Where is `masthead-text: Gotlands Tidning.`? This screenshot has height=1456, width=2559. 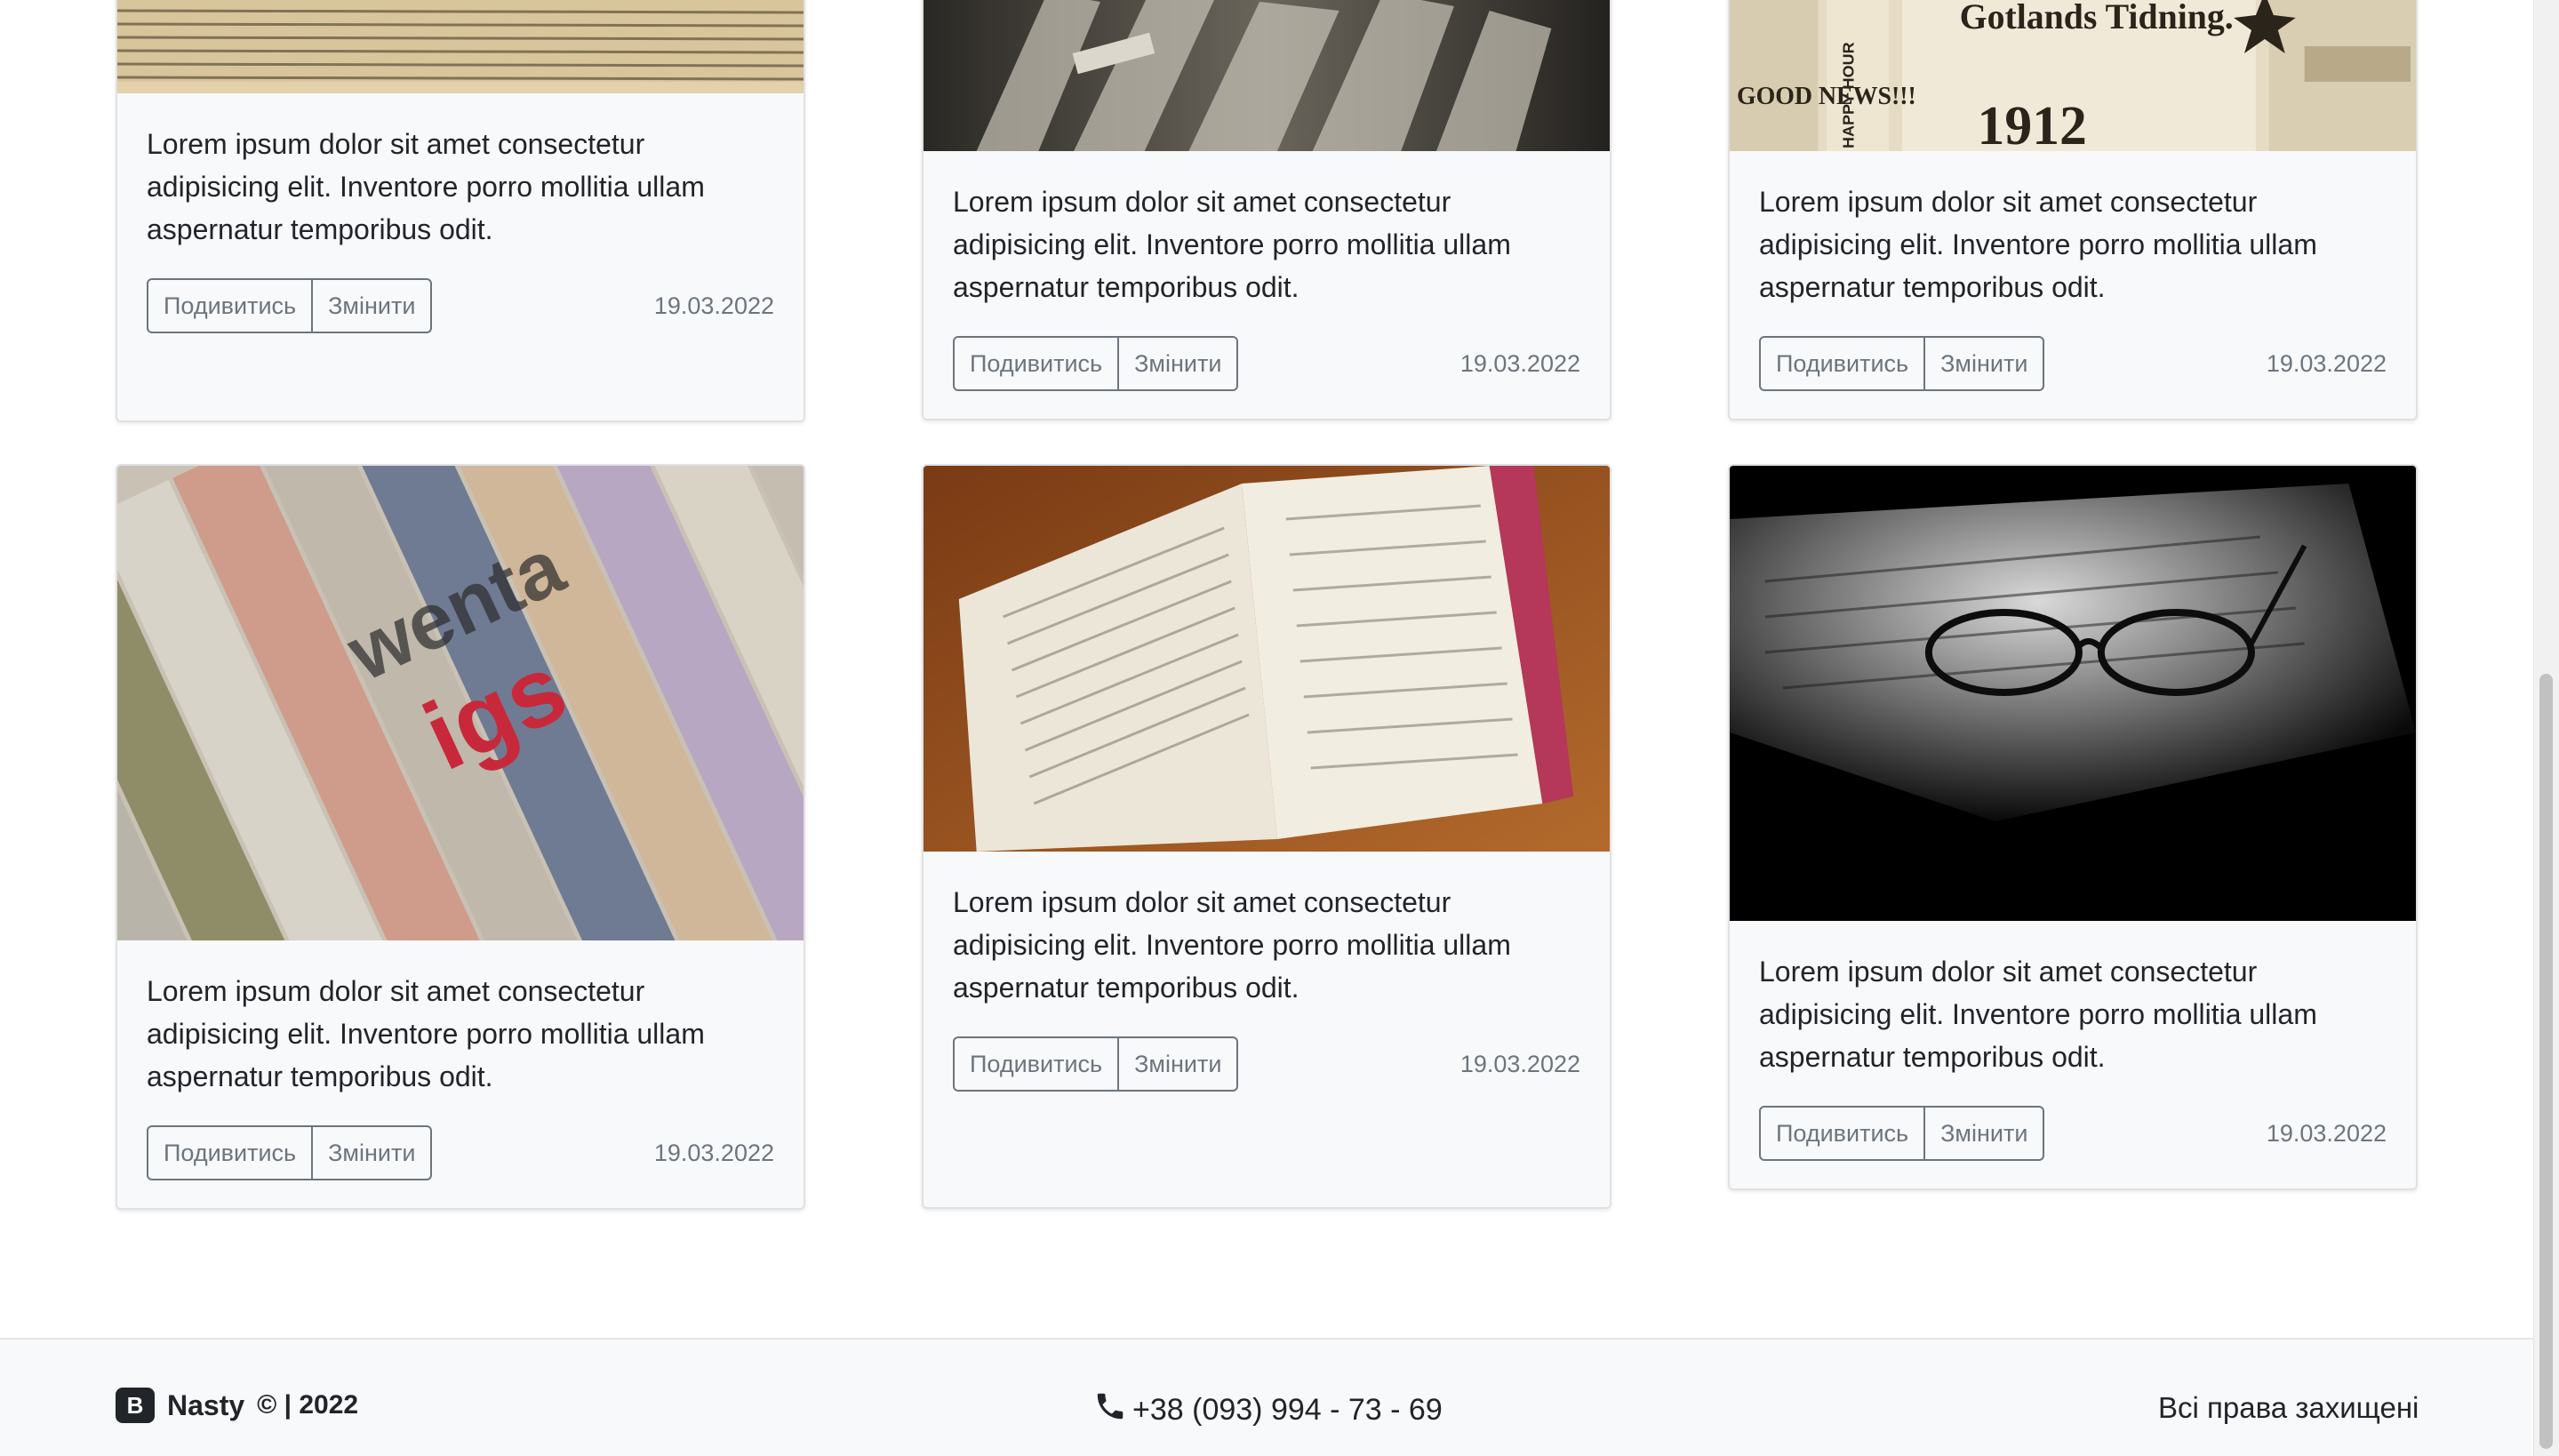
masthead-text: Gotlands Tidning. is located at coordinates (2097, 18).